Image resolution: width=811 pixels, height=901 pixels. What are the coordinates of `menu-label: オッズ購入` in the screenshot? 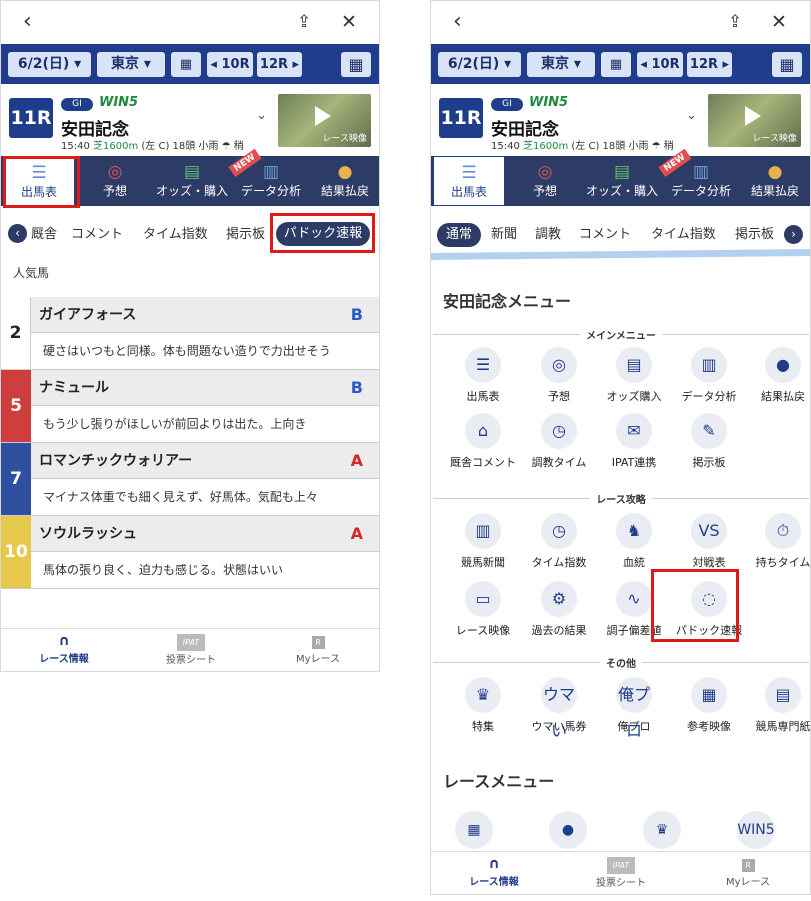 It's located at (634, 396).